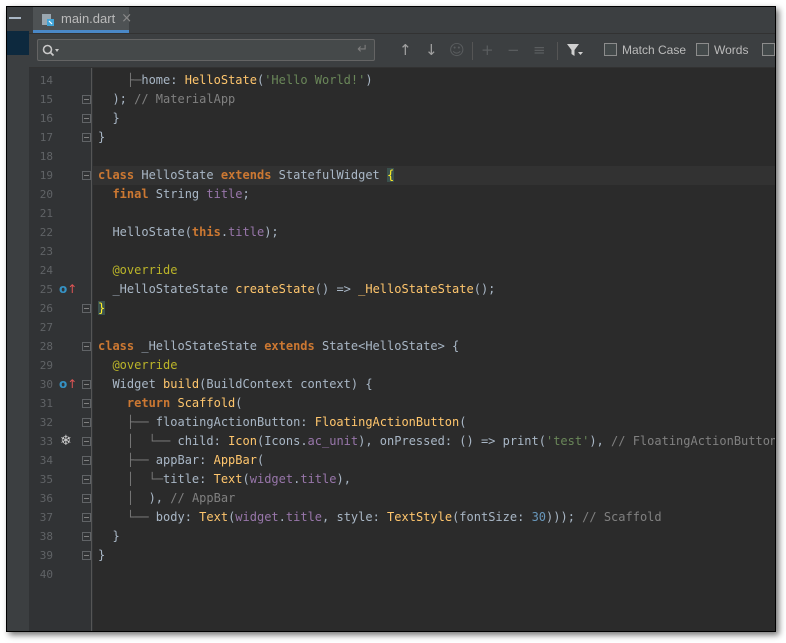 Image resolution: width=786 pixels, height=643 pixels. Describe the element at coordinates (15, 18) in the screenshot. I see `minimize-icon` at that location.